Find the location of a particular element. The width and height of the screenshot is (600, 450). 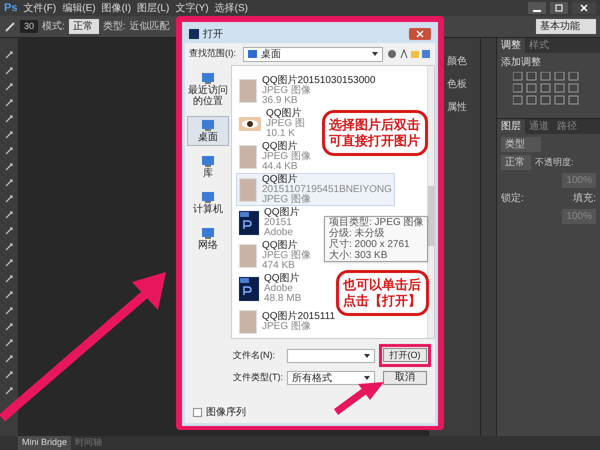

app-logo: Ps is located at coordinates (11, 8).